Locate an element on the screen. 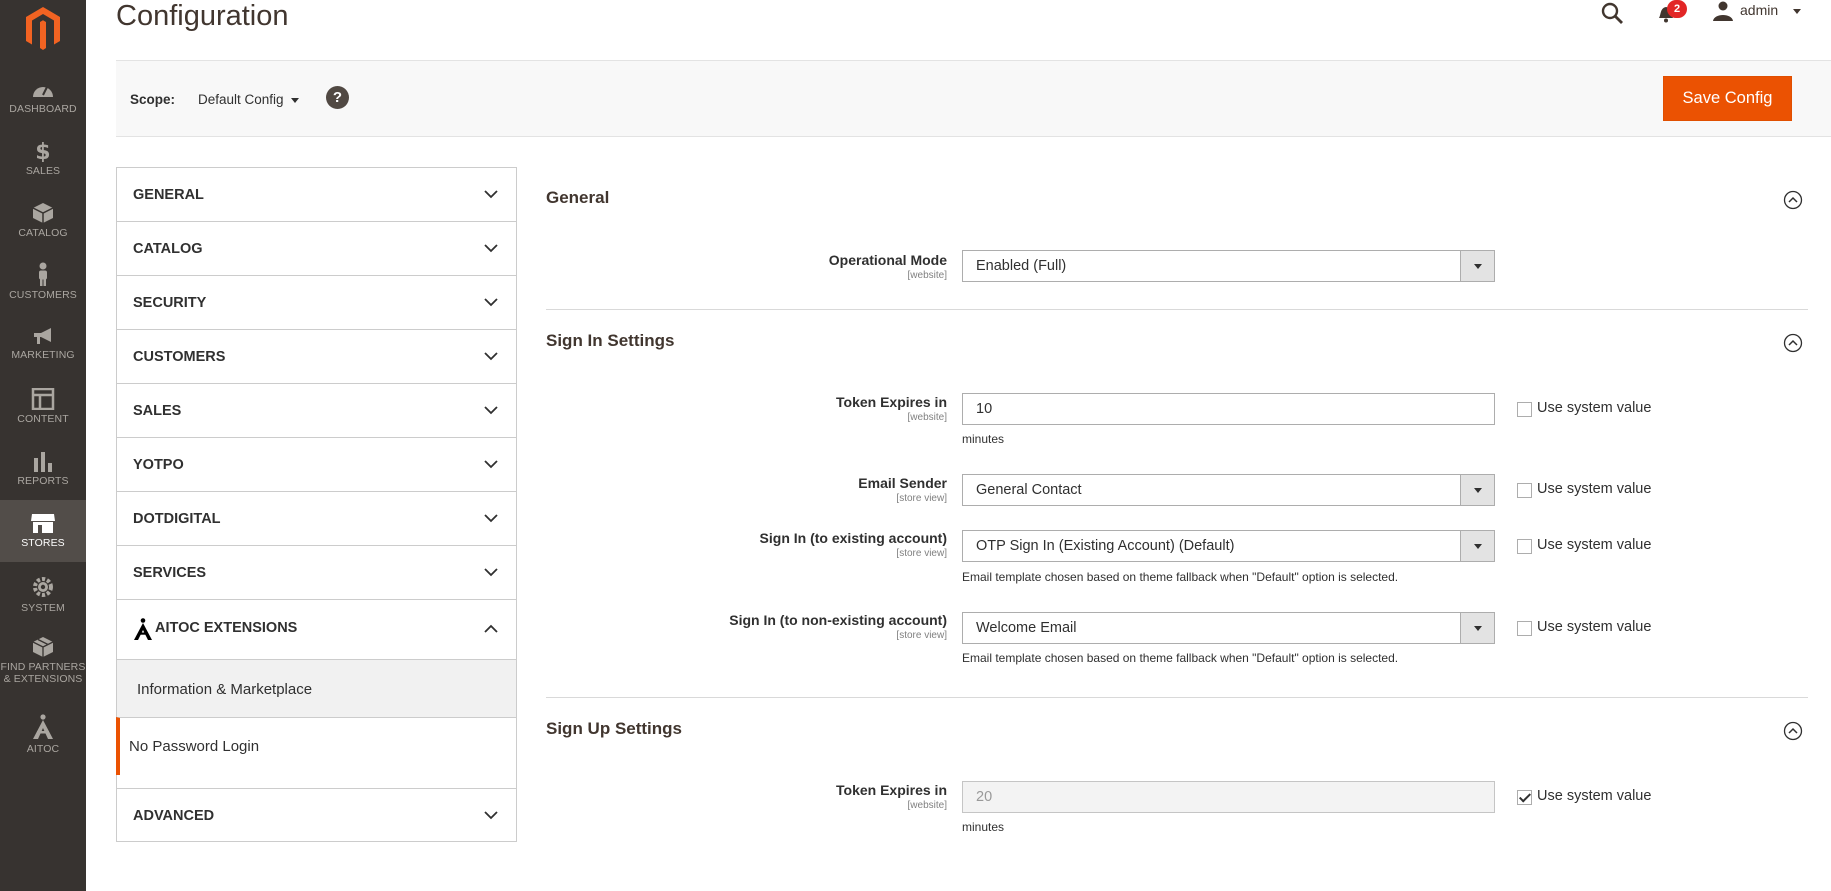  magento-logo-icon is located at coordinates (43, 29).